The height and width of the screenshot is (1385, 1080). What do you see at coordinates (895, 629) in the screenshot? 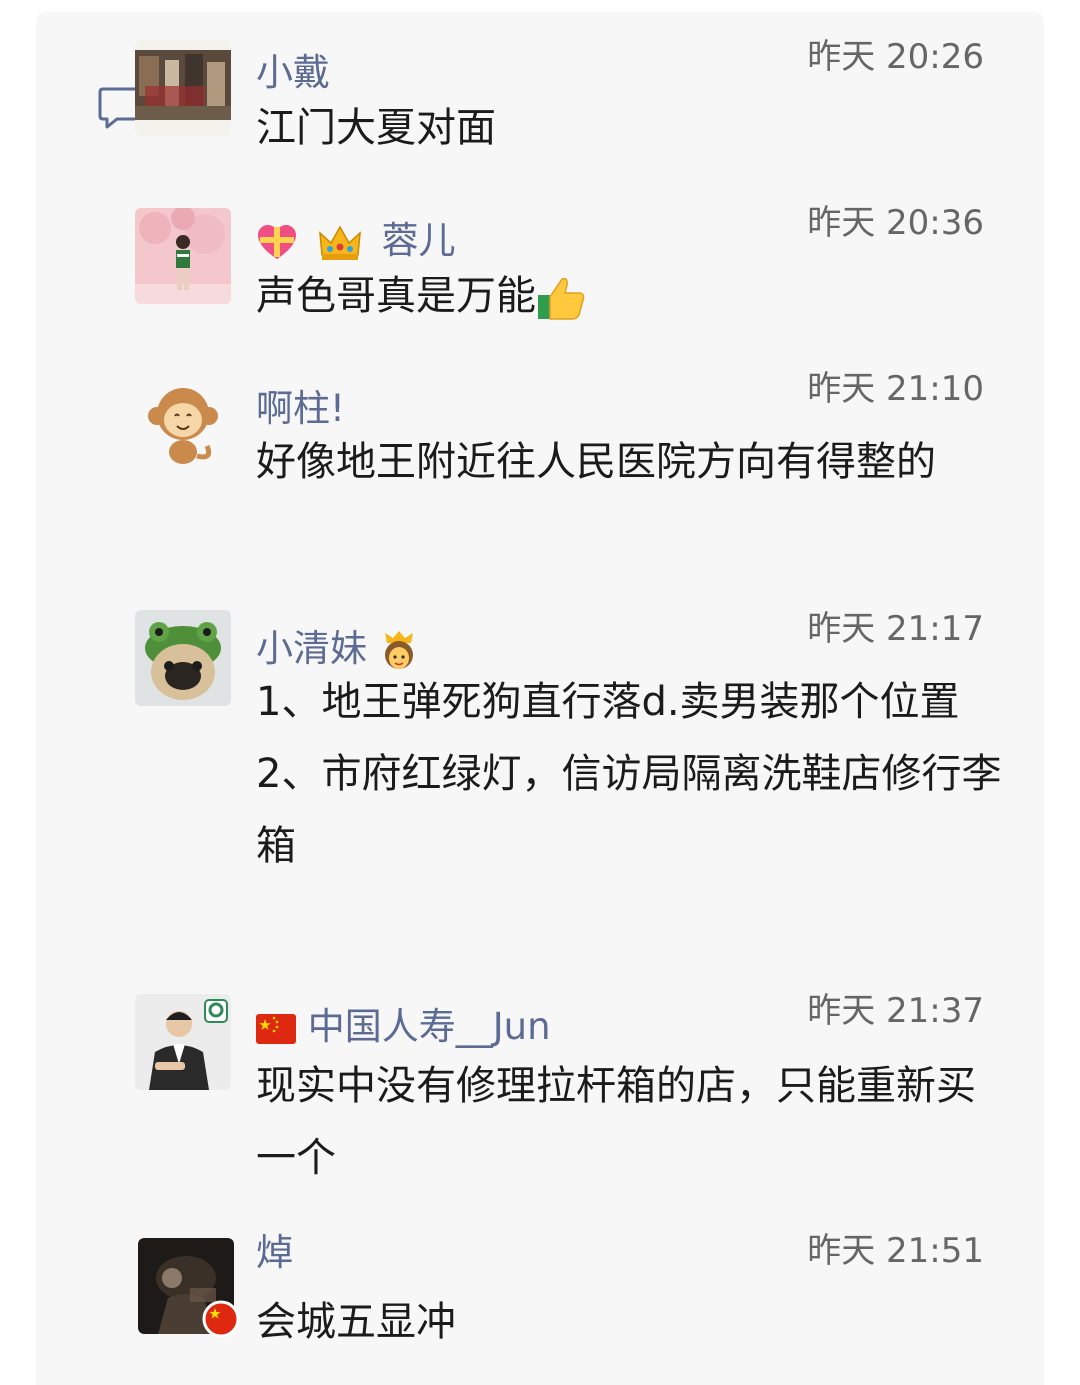
I see `timestamp: 昨天 21:17` at bounding box center [895, 629].